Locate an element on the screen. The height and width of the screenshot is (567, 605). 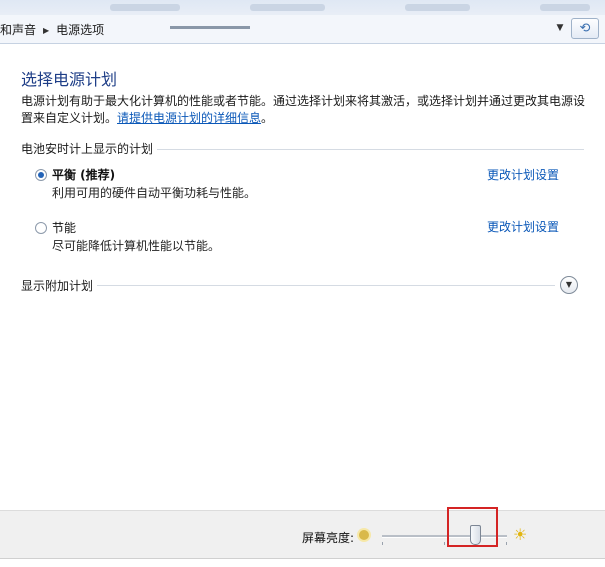
plan-name-power-saver: 节能 is located at coordinates (64, 227).